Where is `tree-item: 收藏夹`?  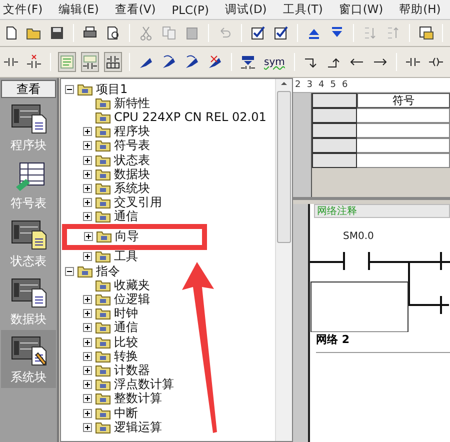 tree-item: 收藏夹 is located at coordinates (168, 285).